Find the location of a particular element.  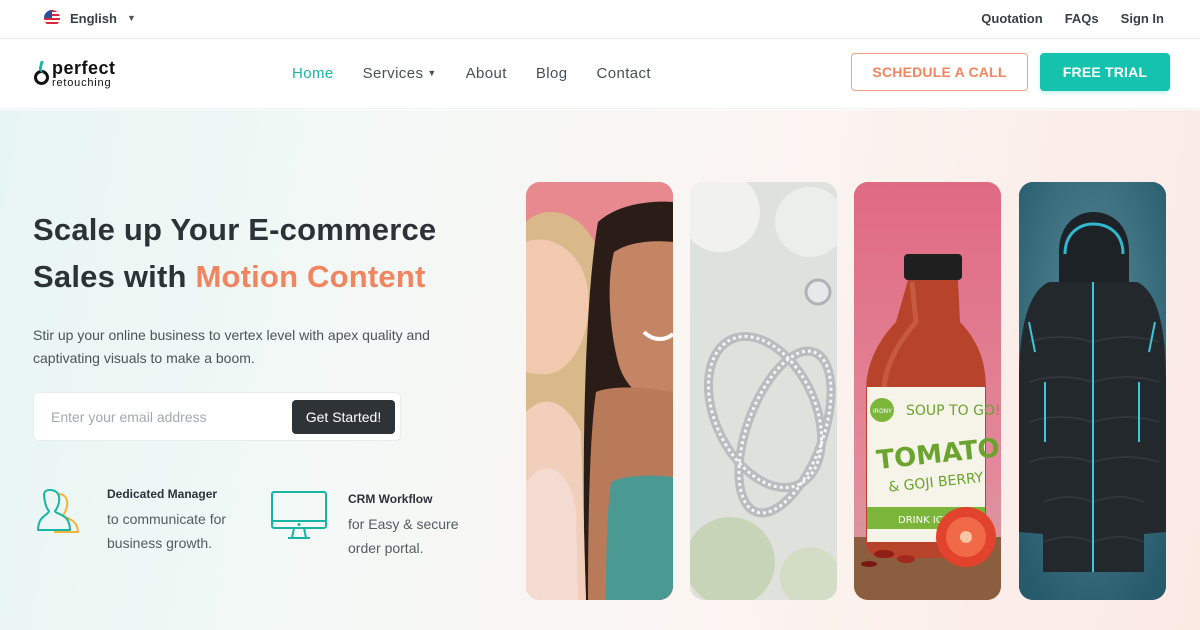

feature-description: for Easy & secure order portal. is located at coordinates (403, 536).